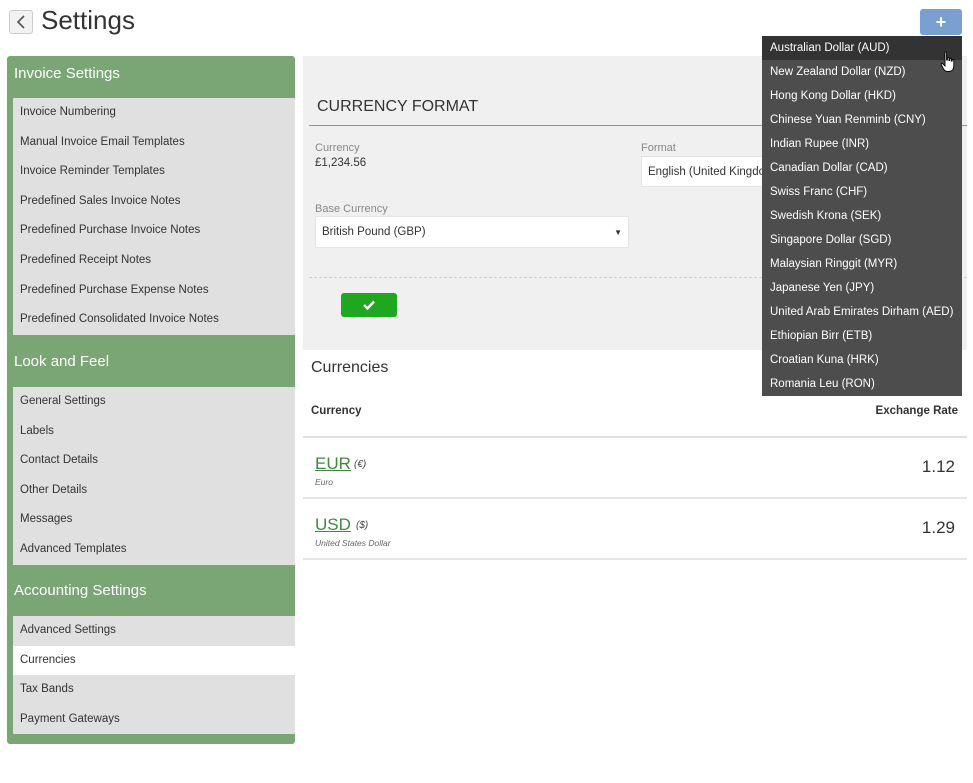 This screenshot has width=973, height=783. What do you see at coordinates (154, 520) in the screenshot?
I see `sidebar-item-messages: Messages` at bounding box center [154, 520].